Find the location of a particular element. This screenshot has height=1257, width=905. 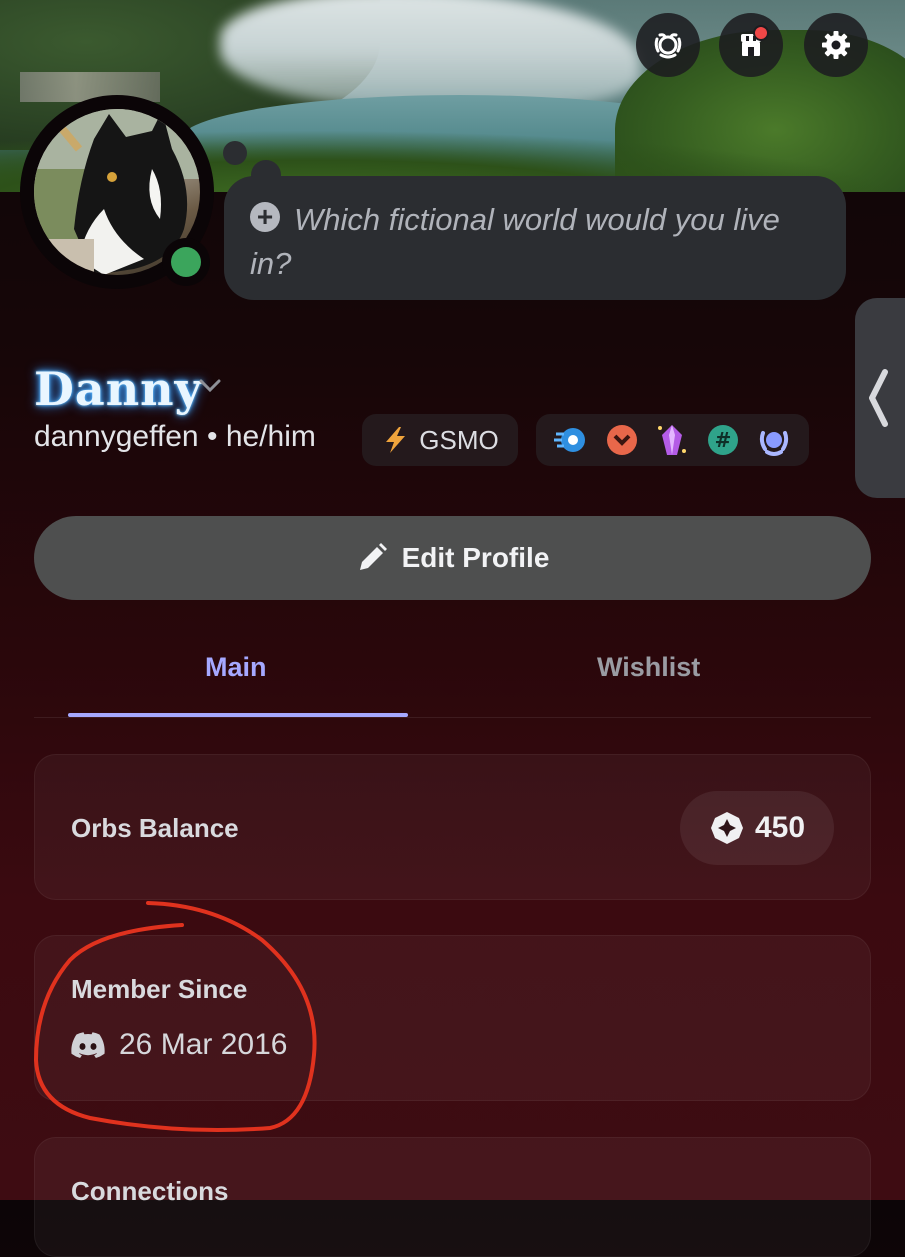

chevron-badge-icon is located at coordinates (622, 440).